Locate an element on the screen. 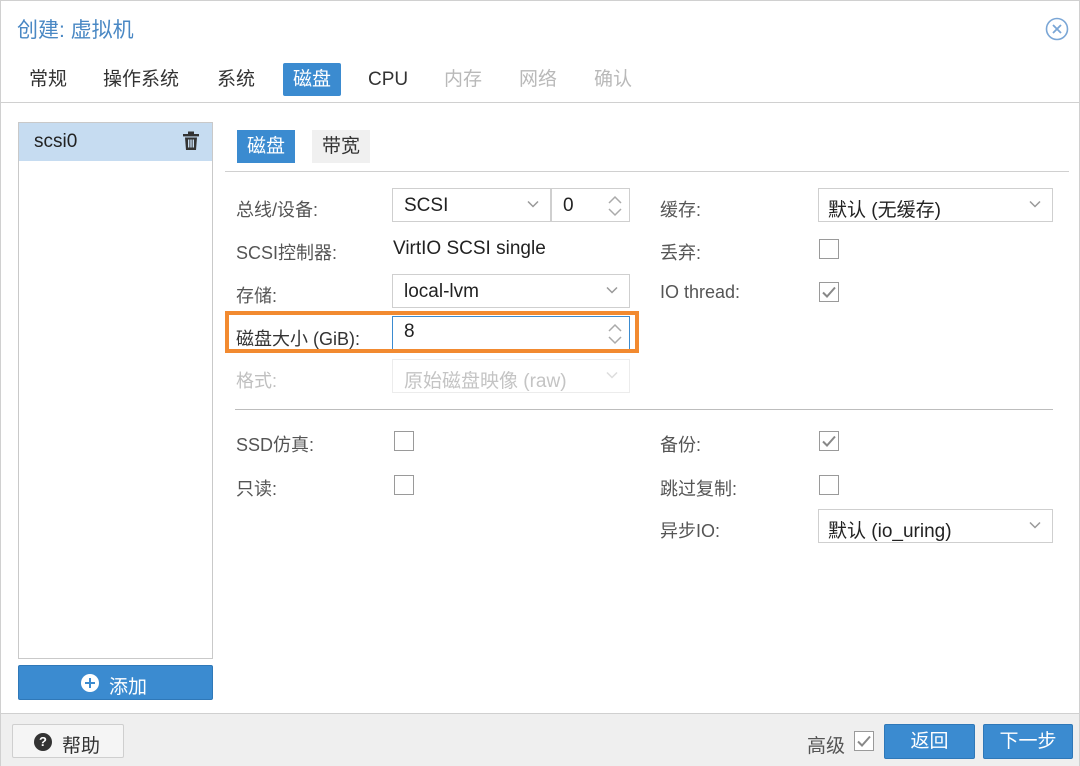  advanced-label: 高级 is located at coordinates (826, 746).